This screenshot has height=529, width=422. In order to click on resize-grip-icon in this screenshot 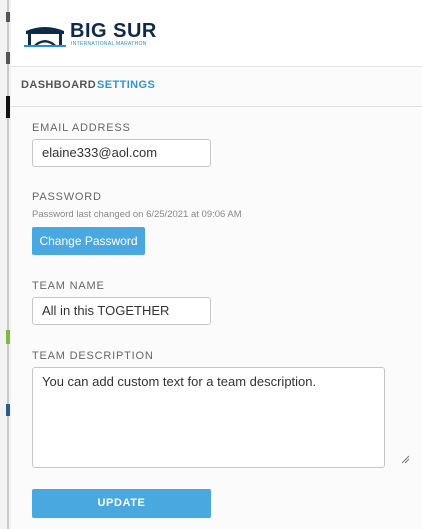, I will do `click(405, 459)`.